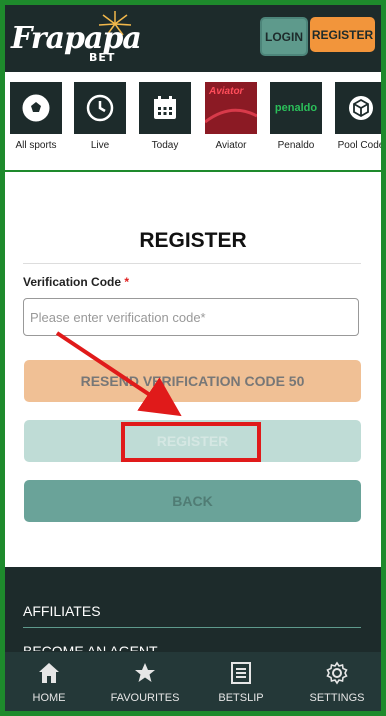  Describe the element at coordinates (165, 108) in the screenshot. I see `calendar-icon` at that location.